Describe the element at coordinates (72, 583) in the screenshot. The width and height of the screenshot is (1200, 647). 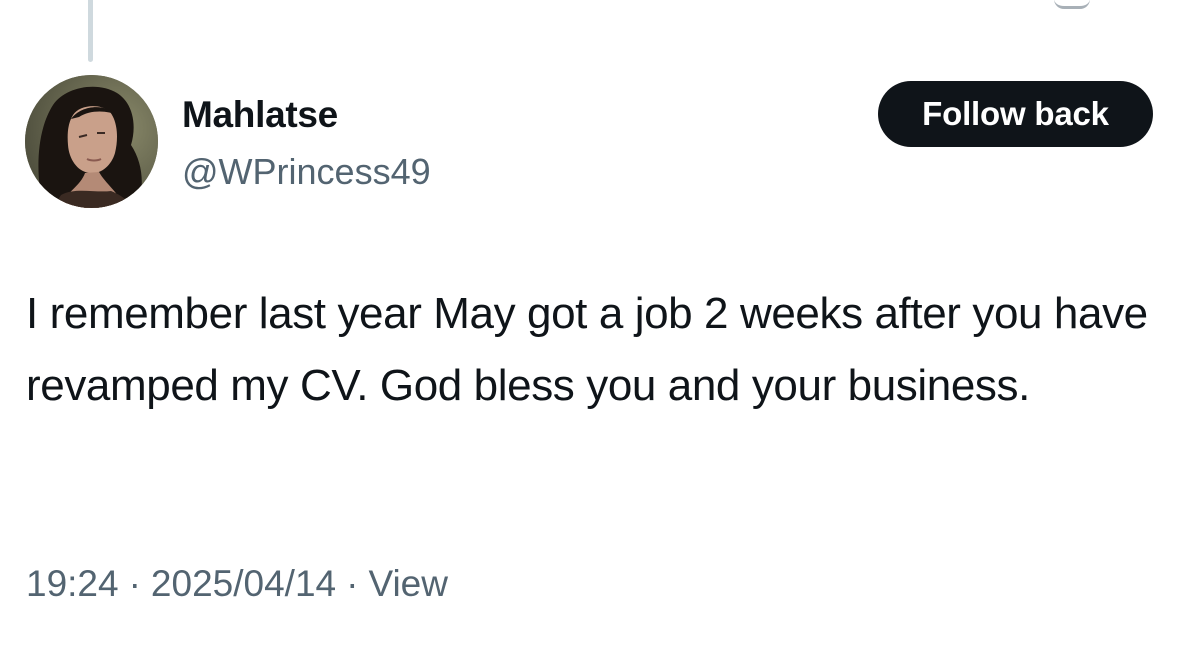
I see `tweet-time: 19:24` at that location.